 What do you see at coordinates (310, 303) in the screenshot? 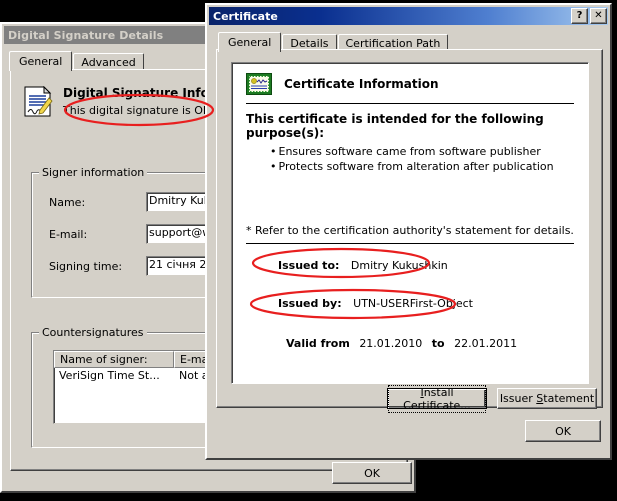
I see `issued-by-label: Issued by:` at bounding box center [310, 303].